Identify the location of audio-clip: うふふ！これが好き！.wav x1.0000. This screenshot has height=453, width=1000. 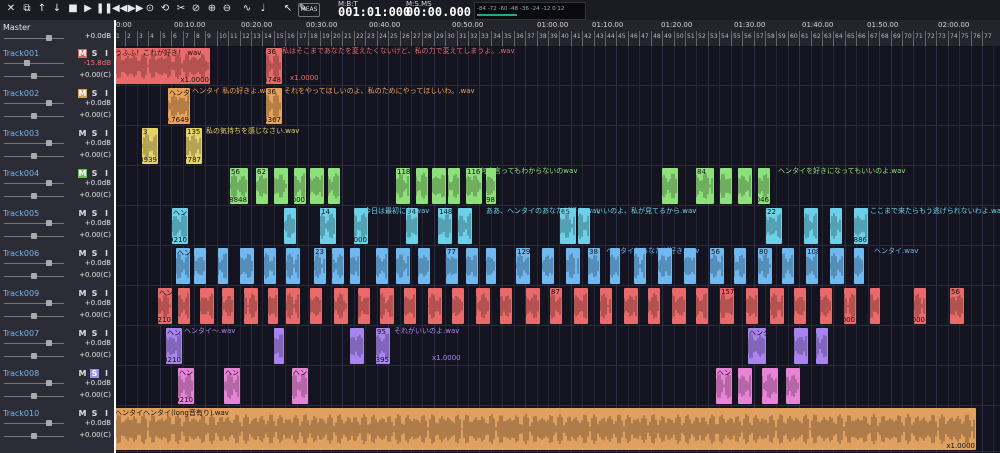
(162, 66).